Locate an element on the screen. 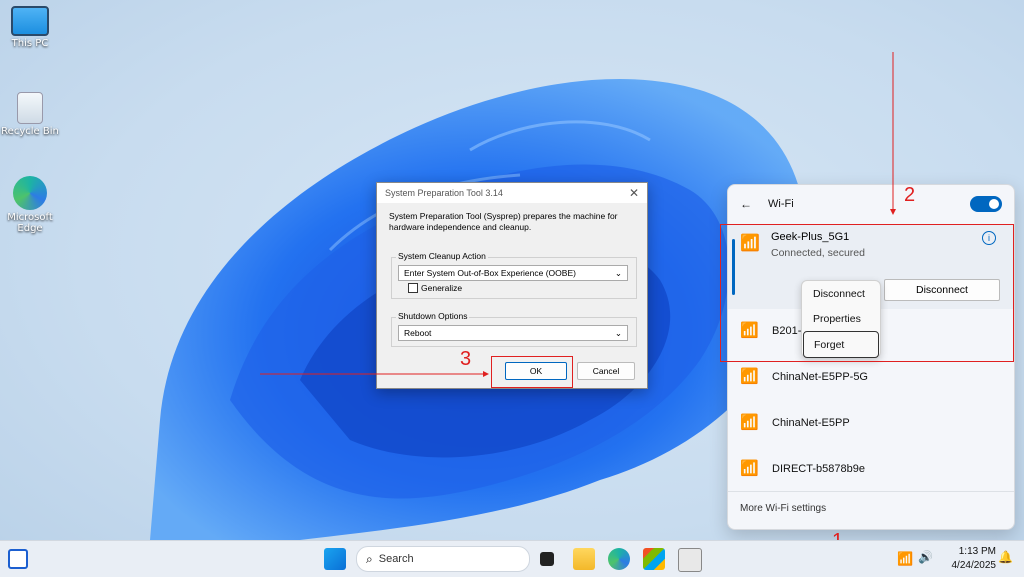  widgets-icon is located at coordinates (18, 559).